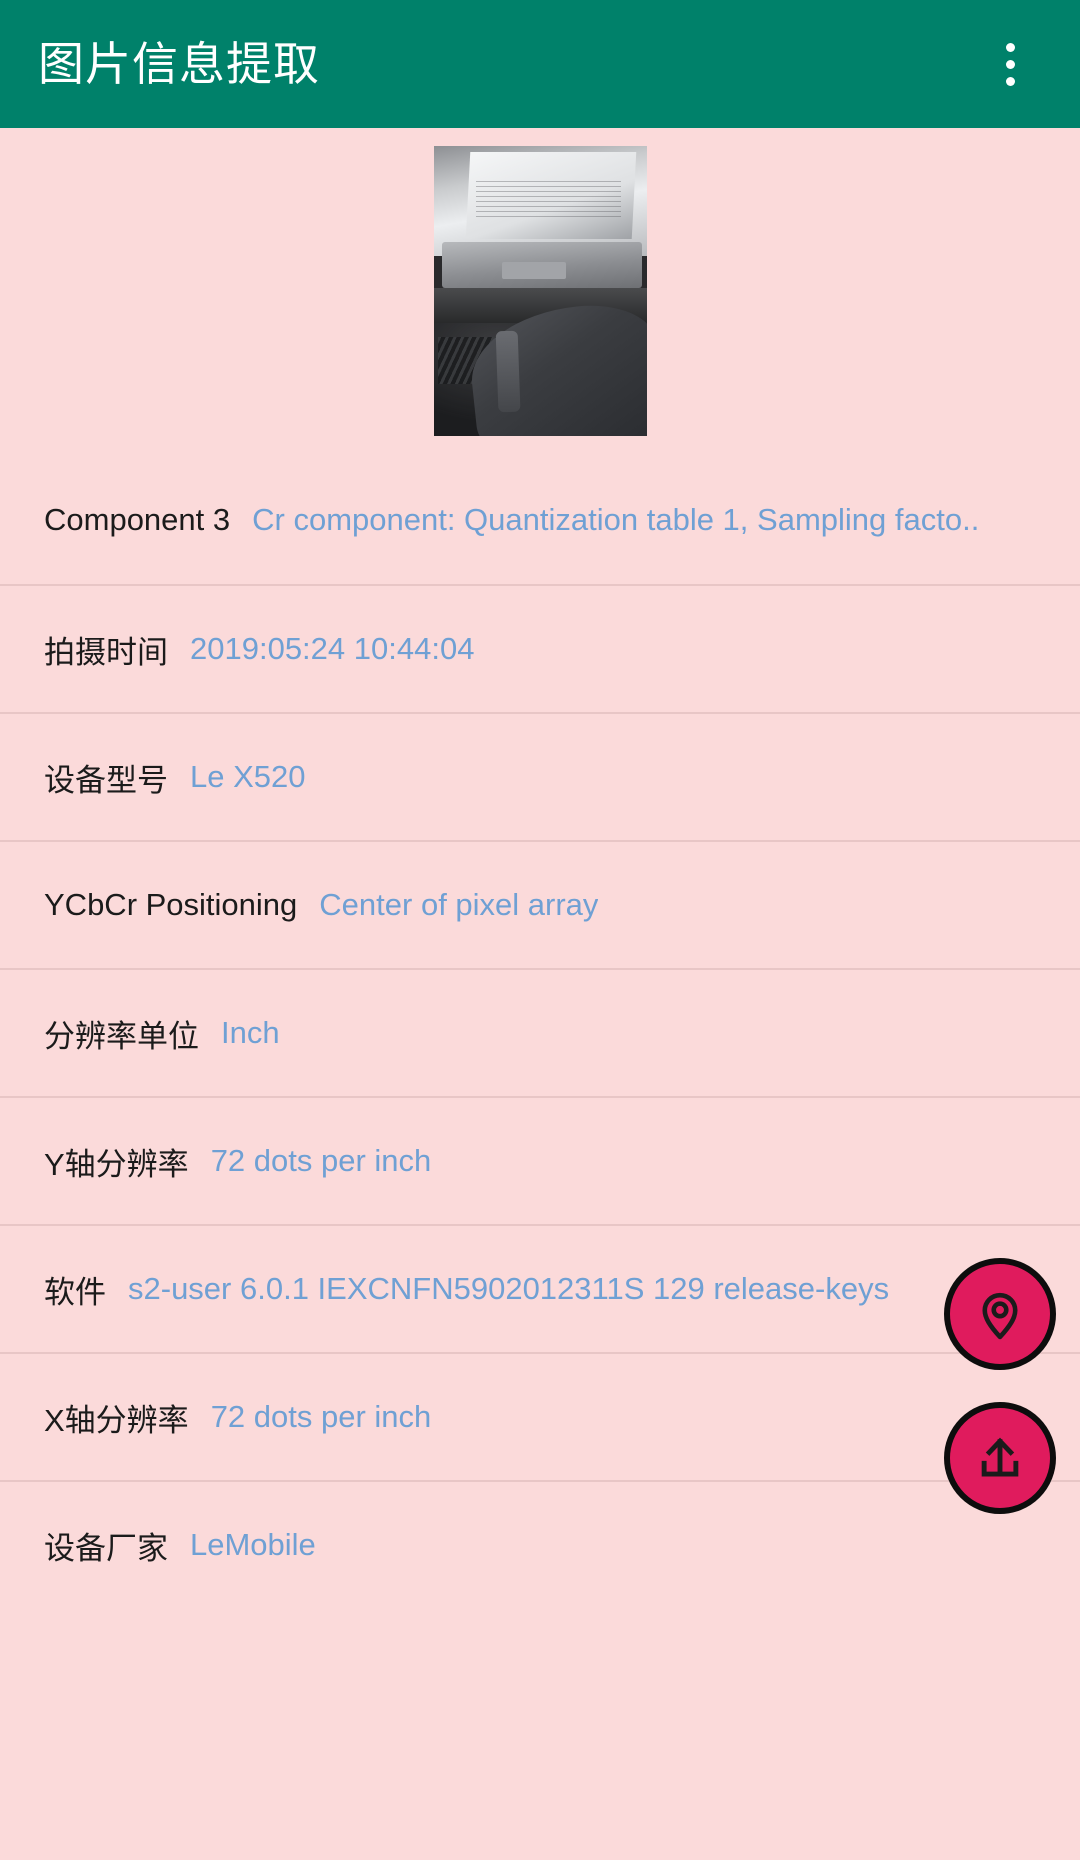 The image size is (1080, 1860). What do you see at coordinates (540, 1416) in the screenshot?
I see `table-row: X轴分辨率 72 dots per inch` at bounding box center [540, 1416].